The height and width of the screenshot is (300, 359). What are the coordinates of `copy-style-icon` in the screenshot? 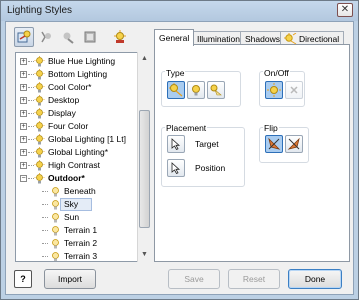 It's located at (46, 37).